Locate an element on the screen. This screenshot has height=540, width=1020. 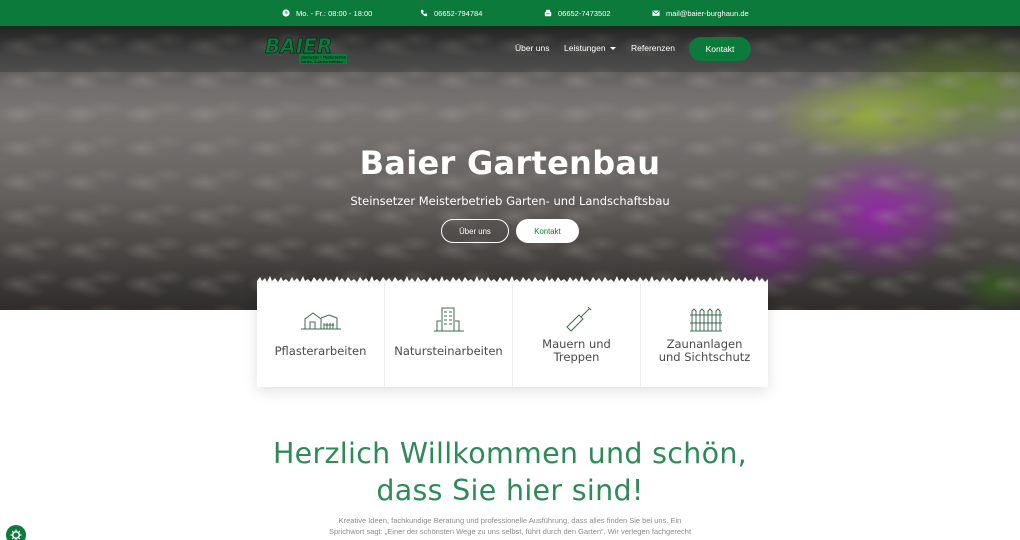
house-fence-icon is located at coordinates (320, 321).